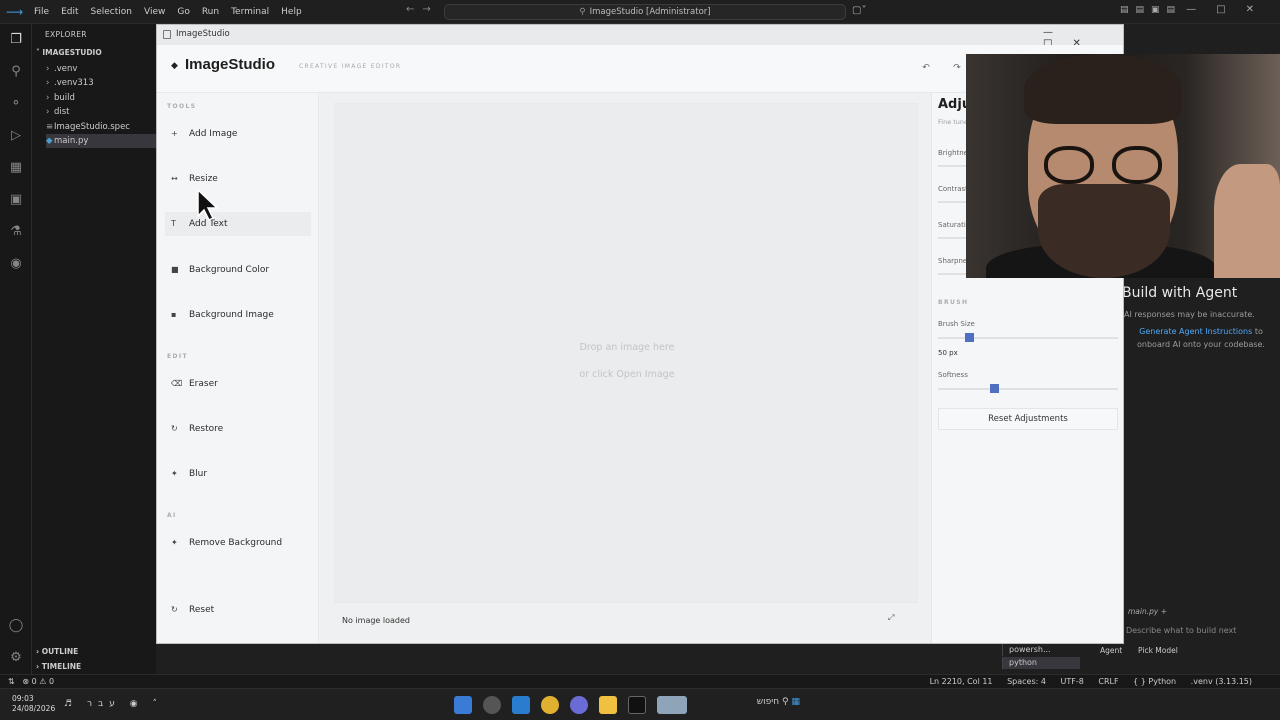 This screenshot has height=720, width=1280. Describe the element at coordinates (672, 705) in the screenshot. I see `taskbar-app-widget` at that location.